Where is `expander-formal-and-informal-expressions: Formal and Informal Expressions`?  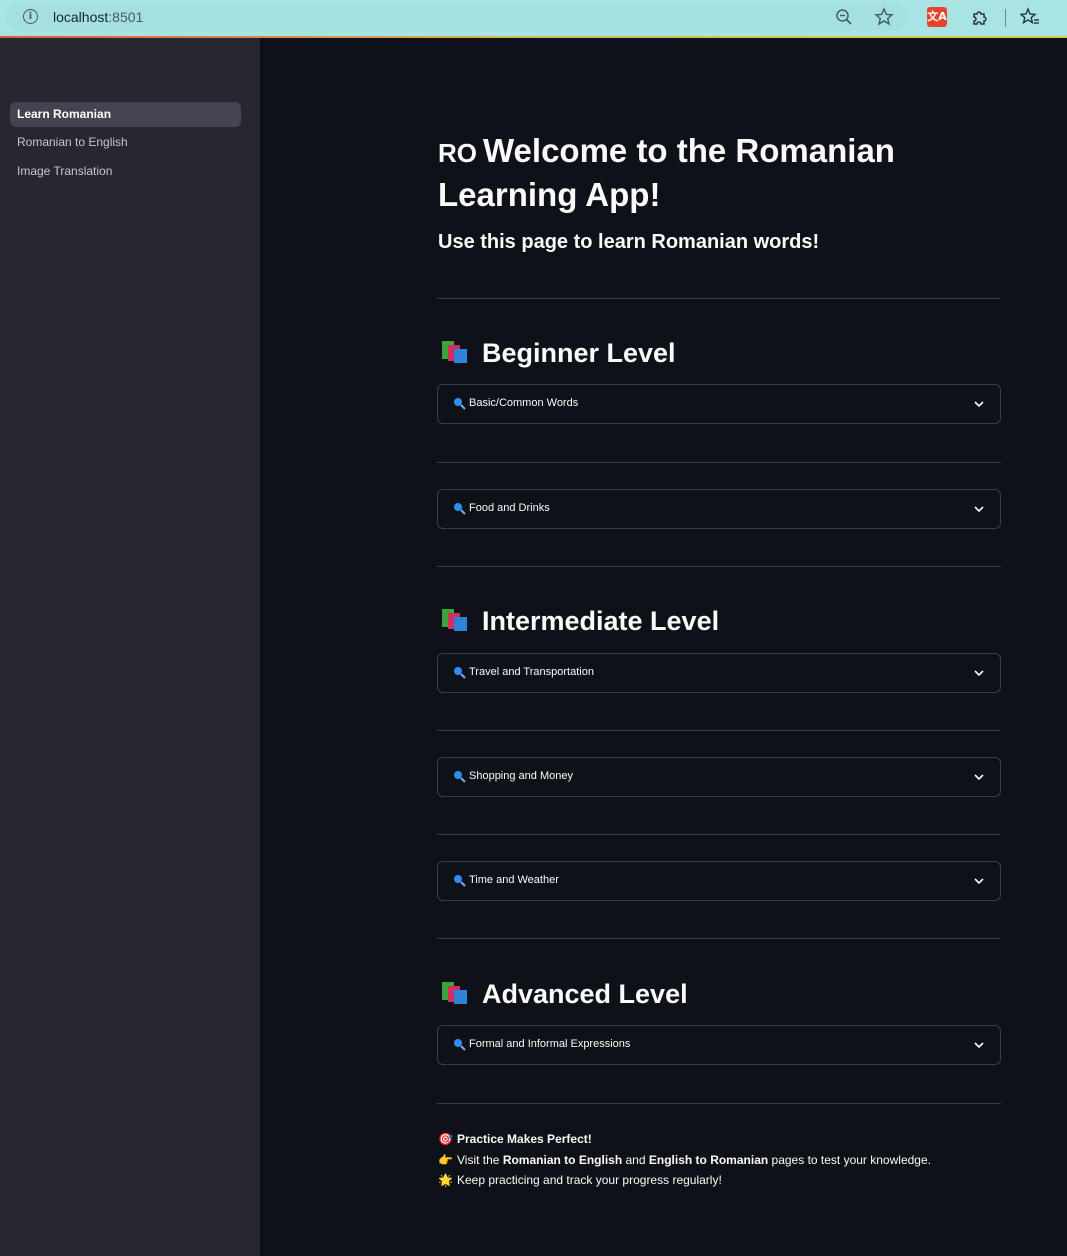
expander-formal-and-informal-expressions: Formal and Informal Expressions is located at coordinates (719, 1045).